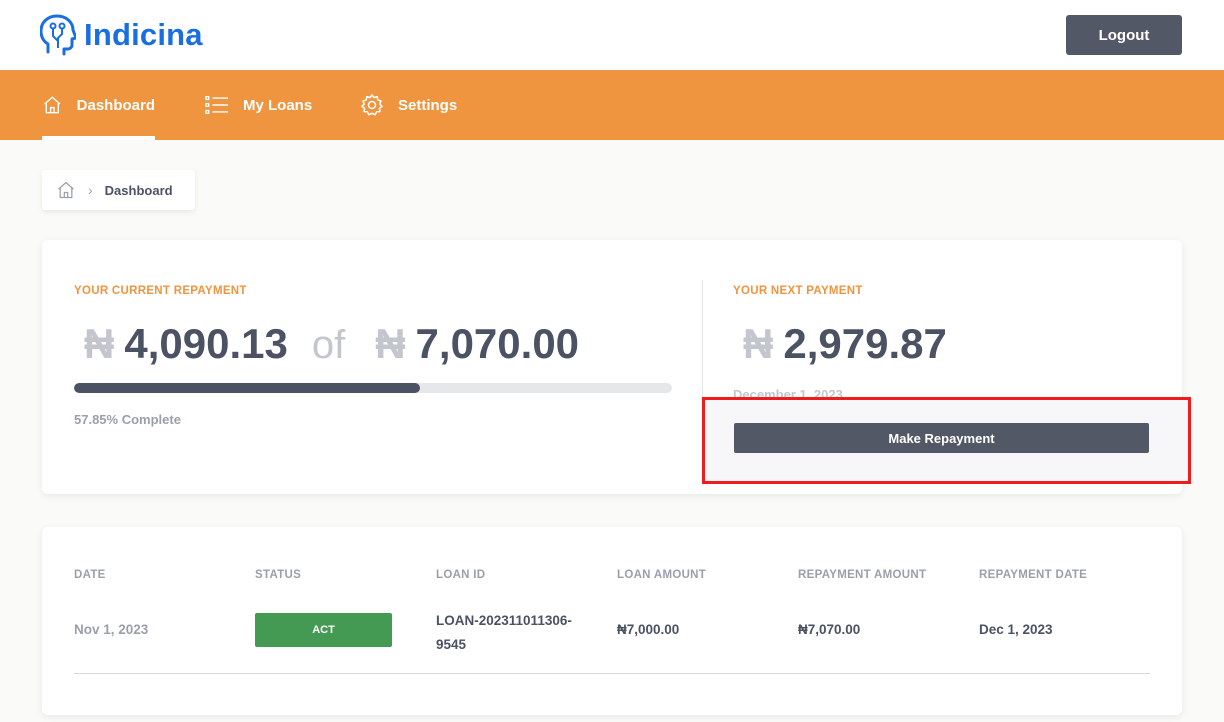 The image size is (1224, 722). What do you see at coordinates (612, 35) in the screenshot?
I see `top-bar: Indicina Logout` at bounding box center [612, 35].